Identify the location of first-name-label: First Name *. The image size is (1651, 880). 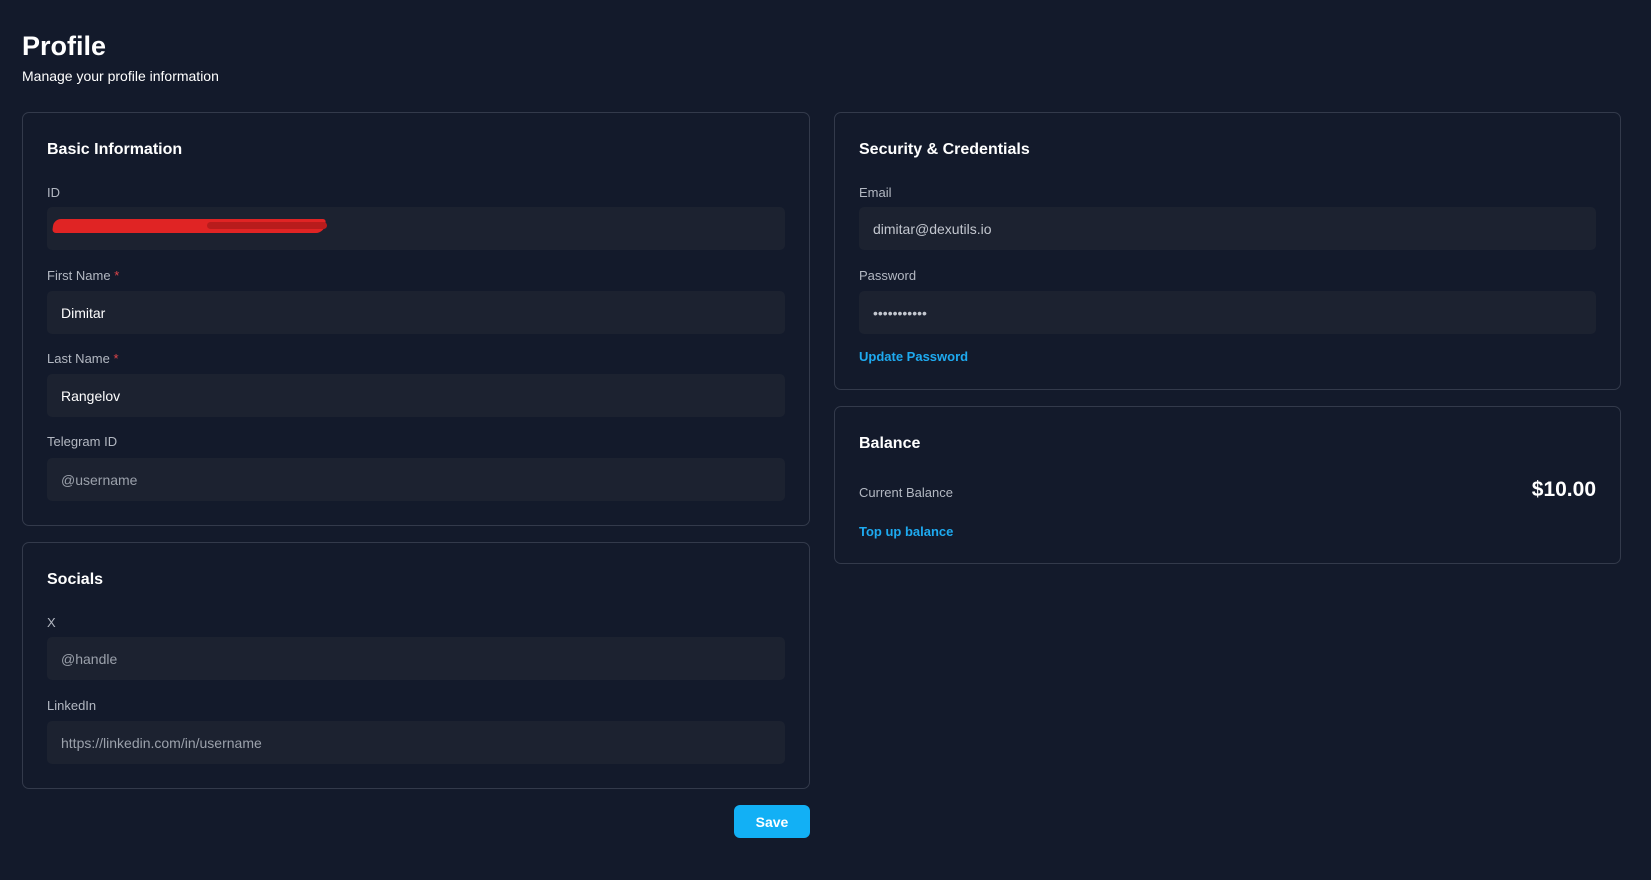
(83, 275).